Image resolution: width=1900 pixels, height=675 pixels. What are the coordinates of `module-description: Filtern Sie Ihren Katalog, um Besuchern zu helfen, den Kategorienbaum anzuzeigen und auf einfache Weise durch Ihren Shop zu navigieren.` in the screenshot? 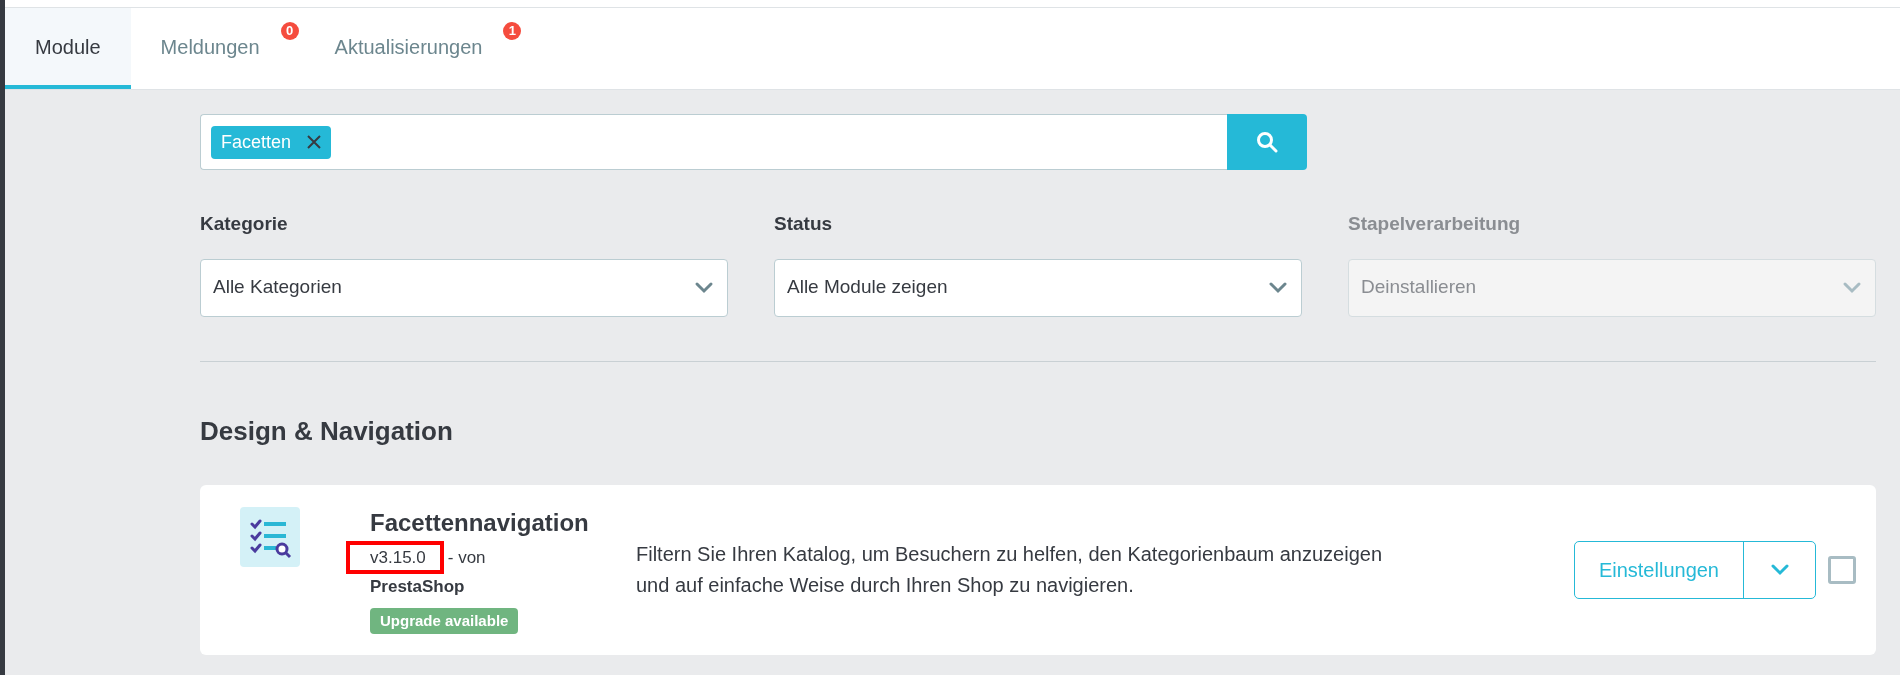 It's located at (1010, 569).